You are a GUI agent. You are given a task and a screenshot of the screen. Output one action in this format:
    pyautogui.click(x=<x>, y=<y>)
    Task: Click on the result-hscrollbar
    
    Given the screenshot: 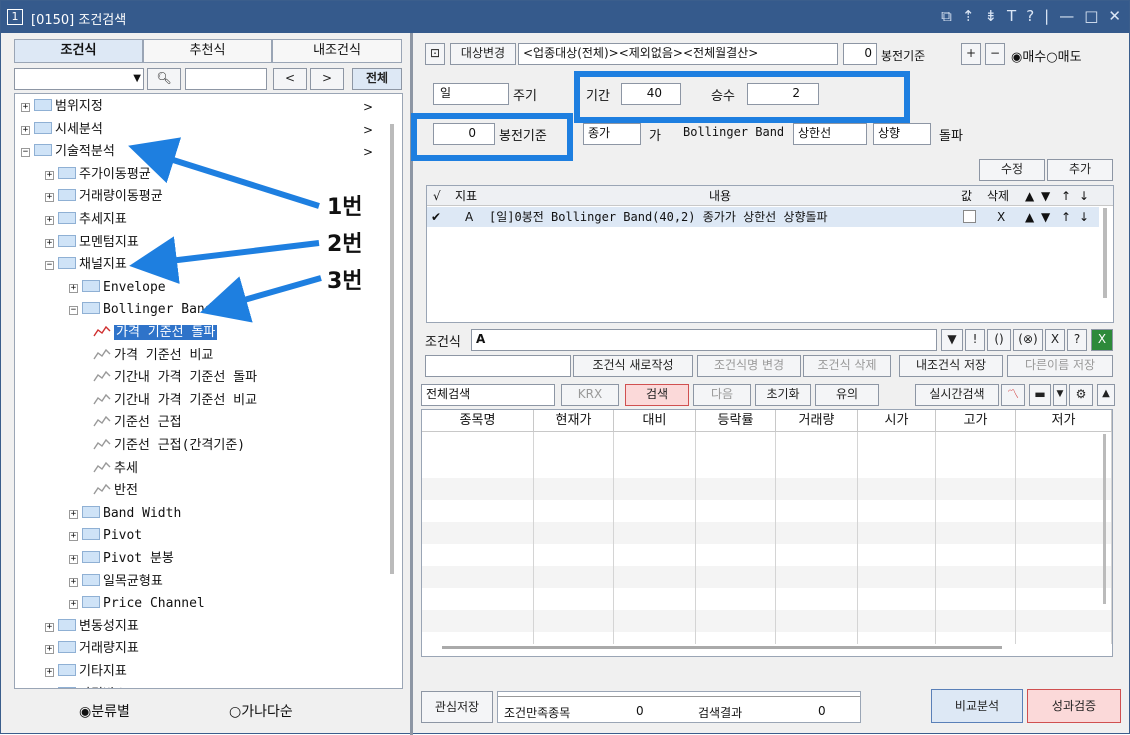 What is the action you would take?
    pyautogui.click(x=722, y=647)
    